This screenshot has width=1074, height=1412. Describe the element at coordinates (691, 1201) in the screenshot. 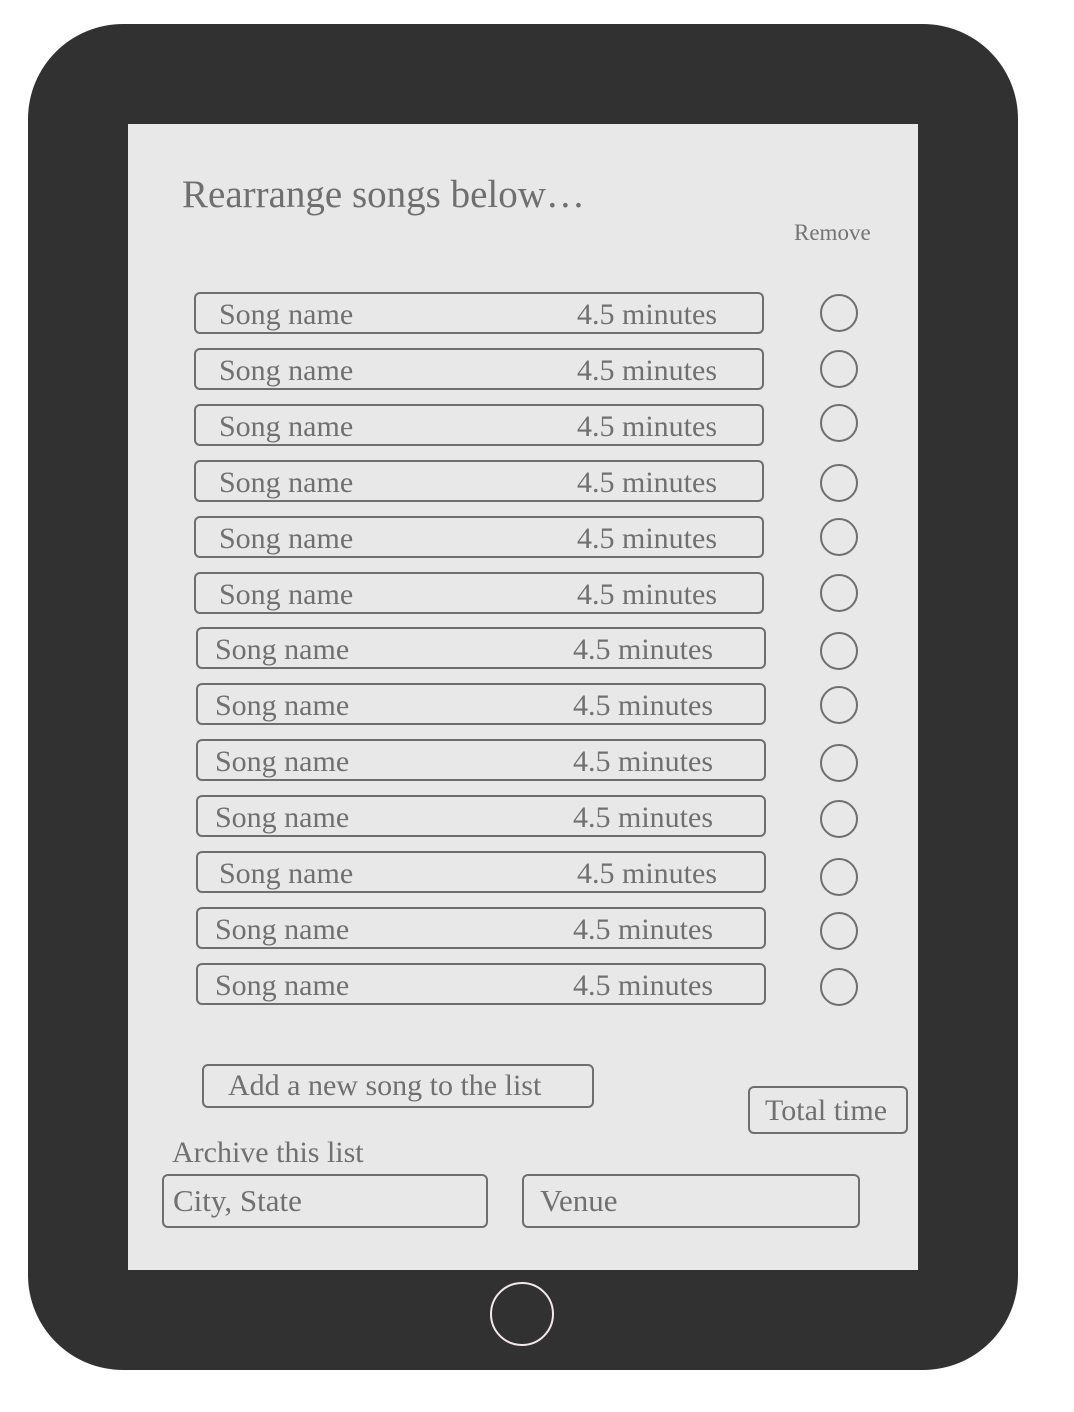

I see `venue-field: Venue` at that location.